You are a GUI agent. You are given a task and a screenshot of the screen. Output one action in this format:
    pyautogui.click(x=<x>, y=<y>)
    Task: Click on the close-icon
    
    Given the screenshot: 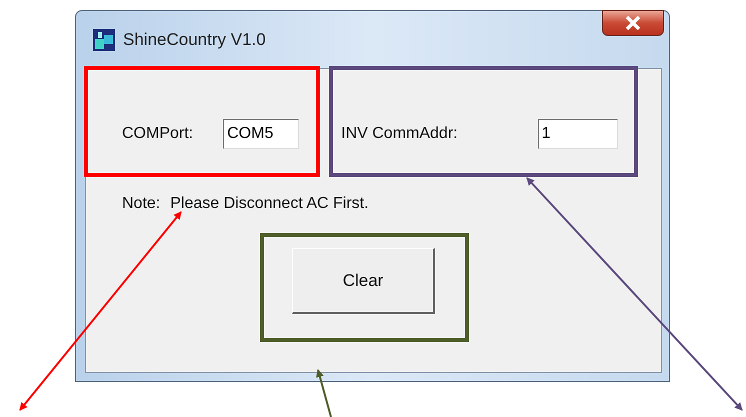 What is the action you would take?
    pyautogui.click(x=633, y=23)
    